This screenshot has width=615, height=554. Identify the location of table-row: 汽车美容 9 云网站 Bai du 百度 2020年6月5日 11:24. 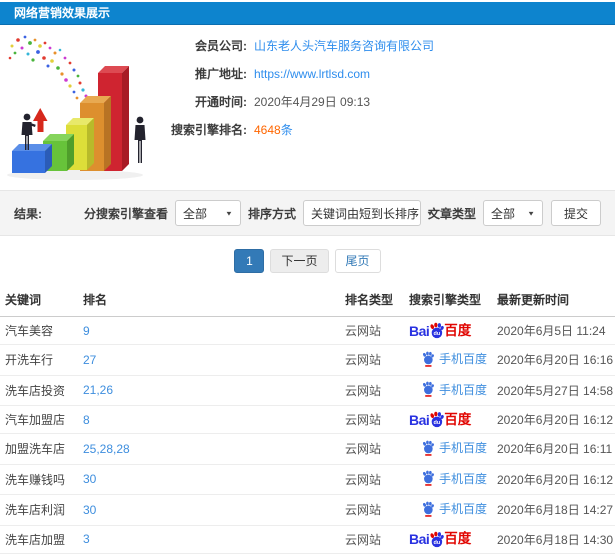
(307, 330).